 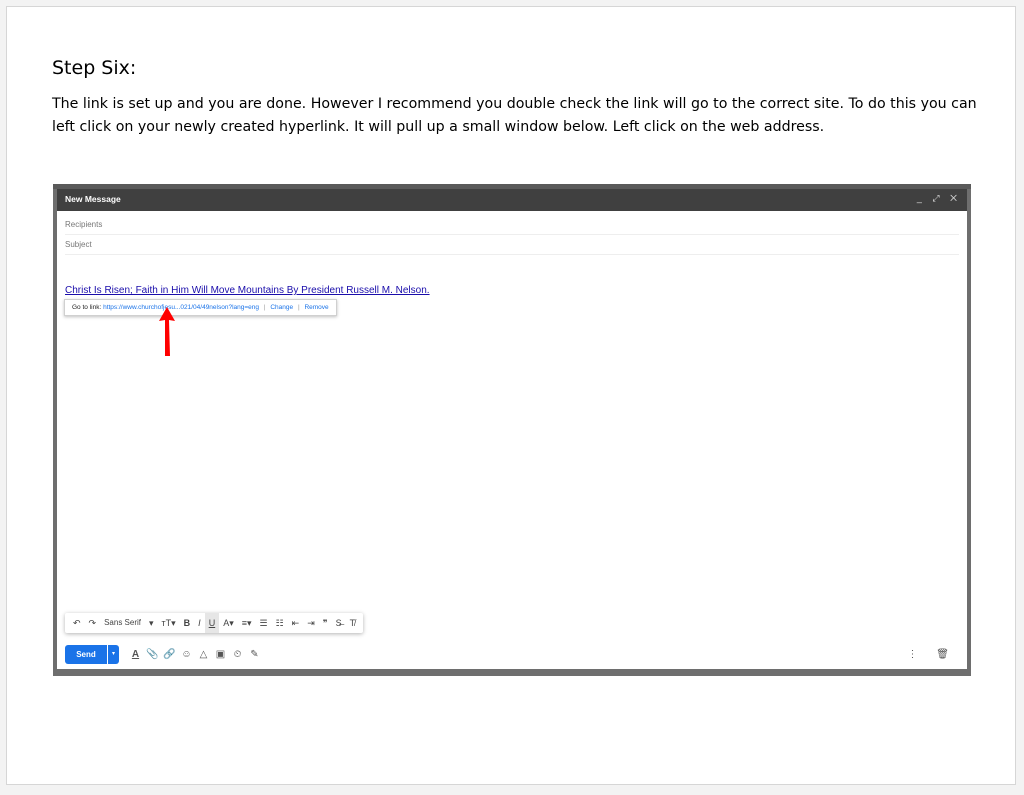 What do you see at coordinates (77, 623) in the screenshot?
I see `undo-icon: ↶` at bounding box center [77, 623].